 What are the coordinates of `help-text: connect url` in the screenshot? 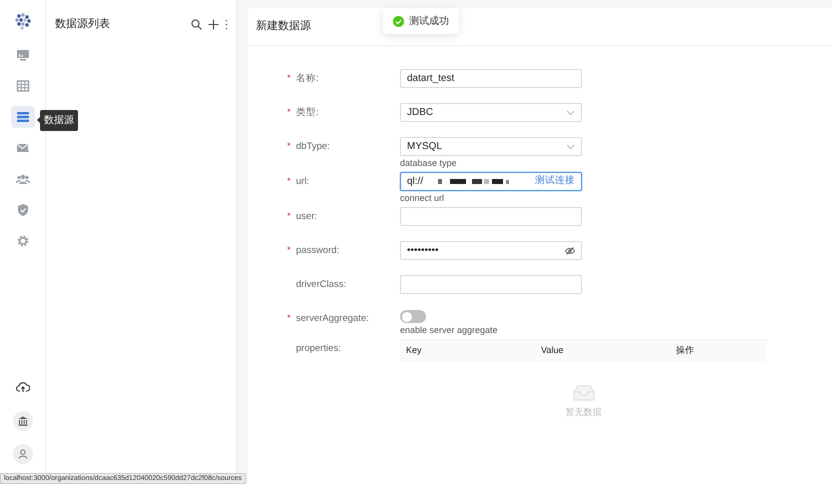 It's located at (423, 198).